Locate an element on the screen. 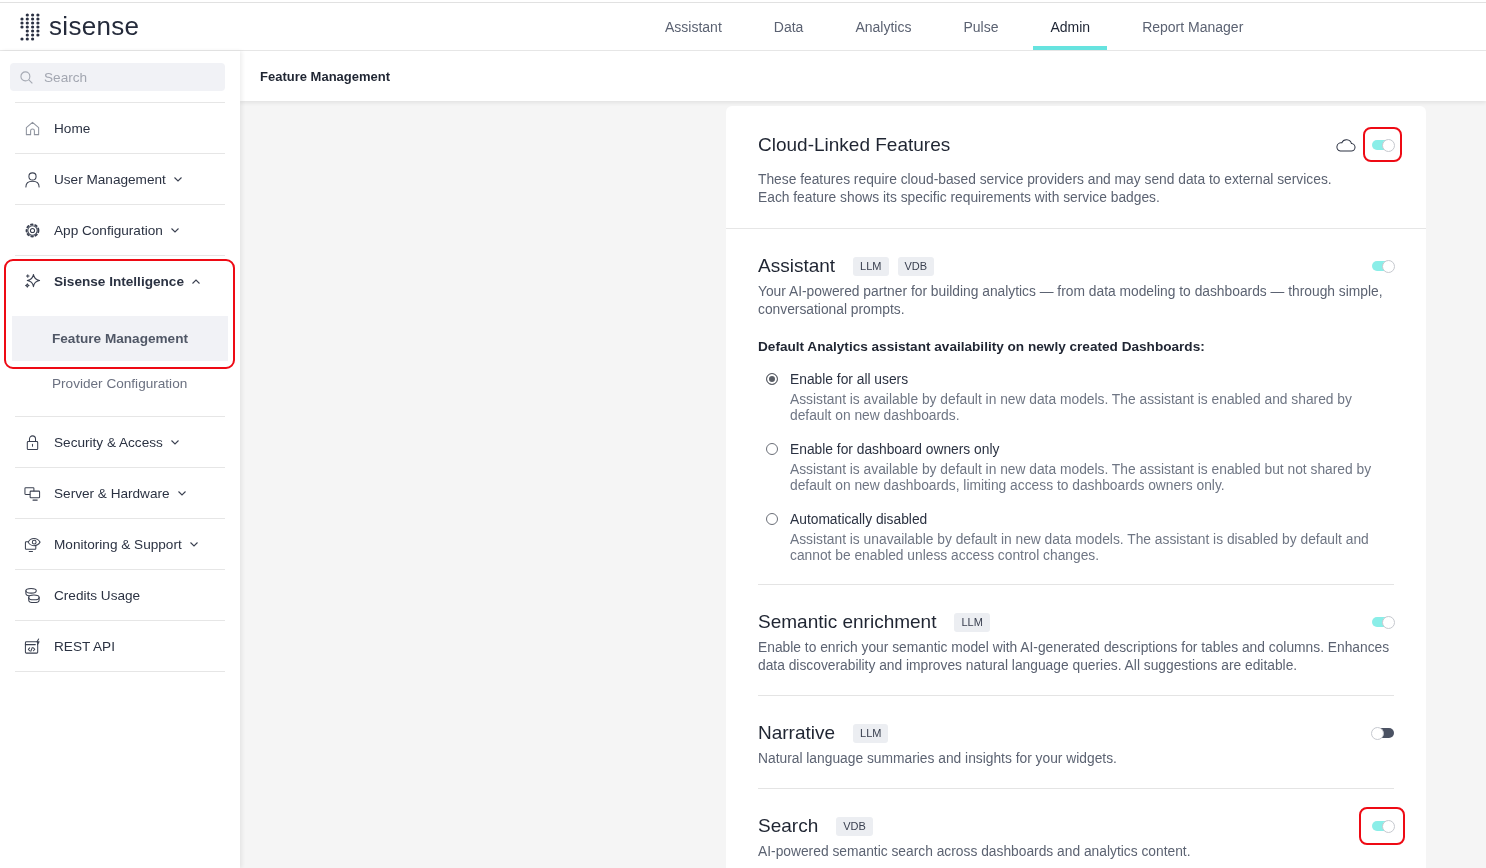 This screenshot has width=1486, height=868. sidebar-item: Credits Usage is located at coordinates (120, 595).